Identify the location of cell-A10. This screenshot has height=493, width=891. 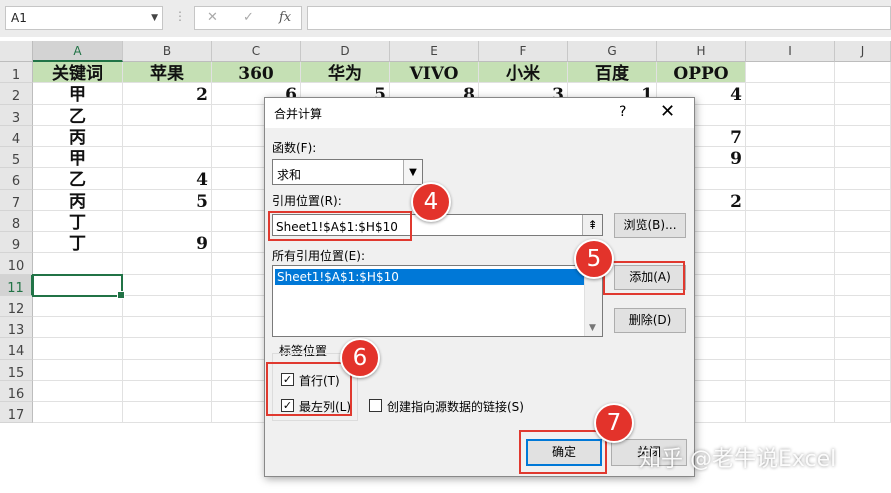
(78, 264).